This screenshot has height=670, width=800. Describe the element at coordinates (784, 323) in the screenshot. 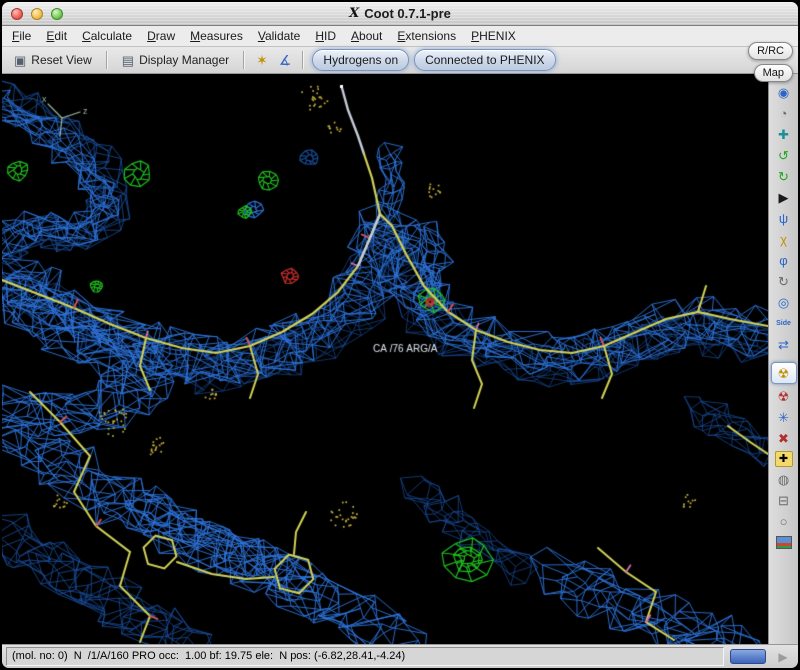

I see `side-chain-180-icon: Side` at that location.